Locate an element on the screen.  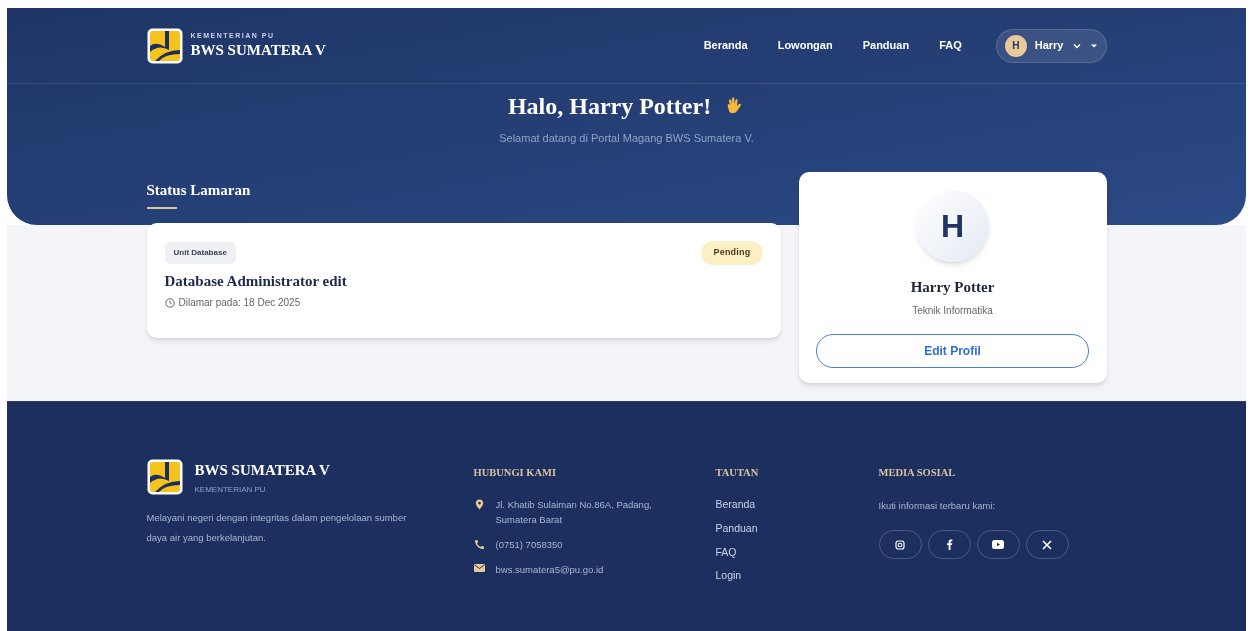
unit-tag: Unit Database is located at coordinates (200, 252).